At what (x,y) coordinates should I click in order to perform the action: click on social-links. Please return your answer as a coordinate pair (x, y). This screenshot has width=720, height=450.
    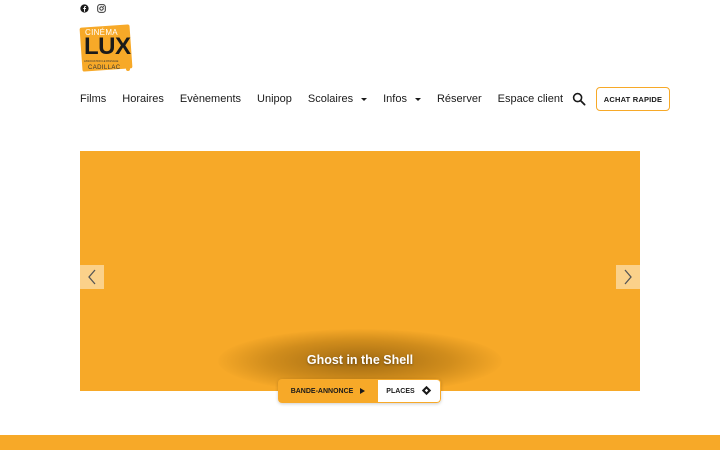
    Looking at the image, I should click on (93, 8).